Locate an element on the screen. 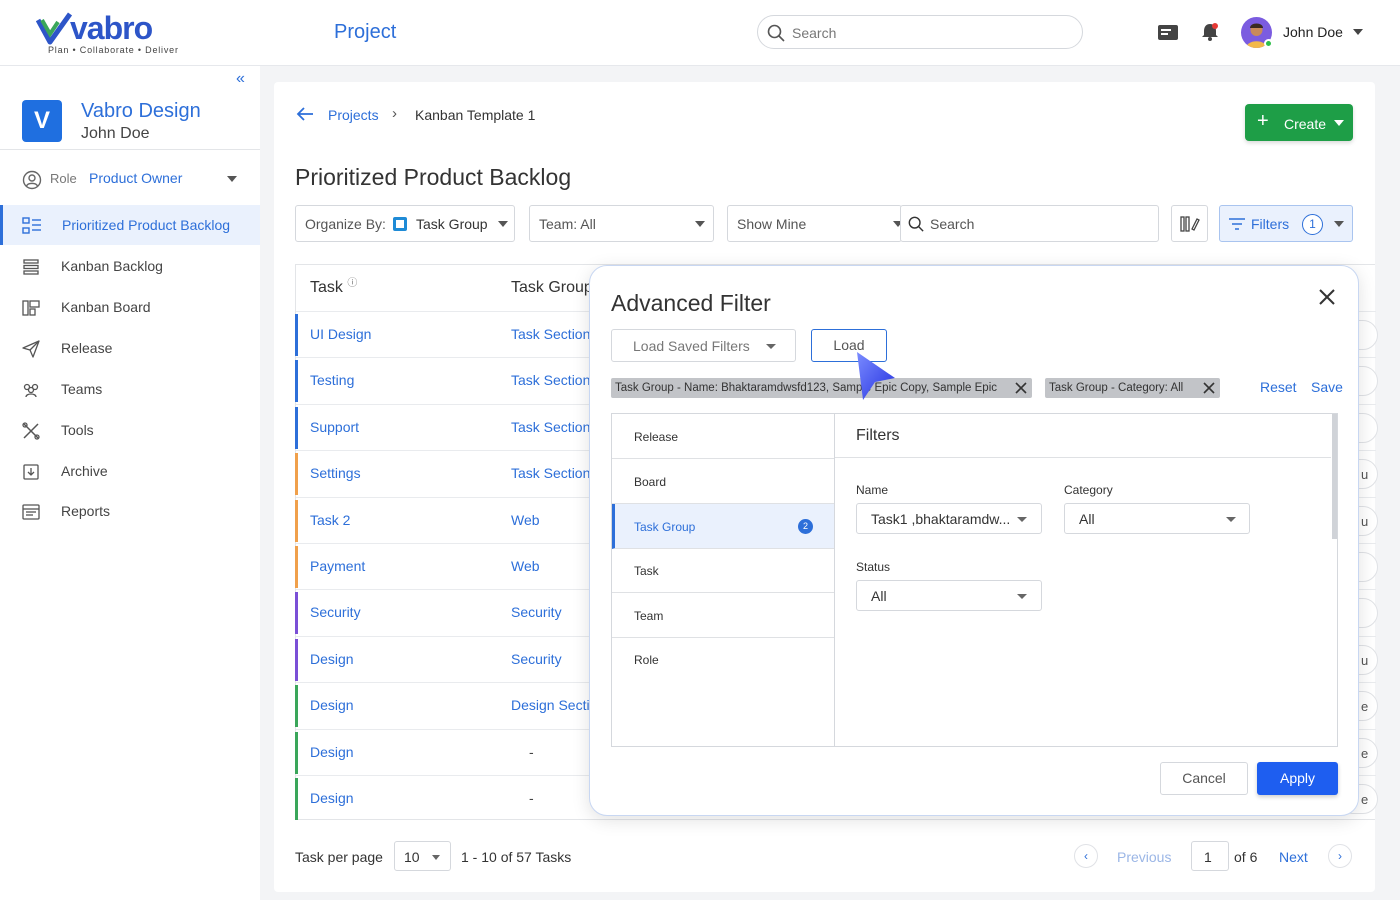 This screenshot has height=900, width=1400. back-arrow-icon is located at coordinates (305, 114).